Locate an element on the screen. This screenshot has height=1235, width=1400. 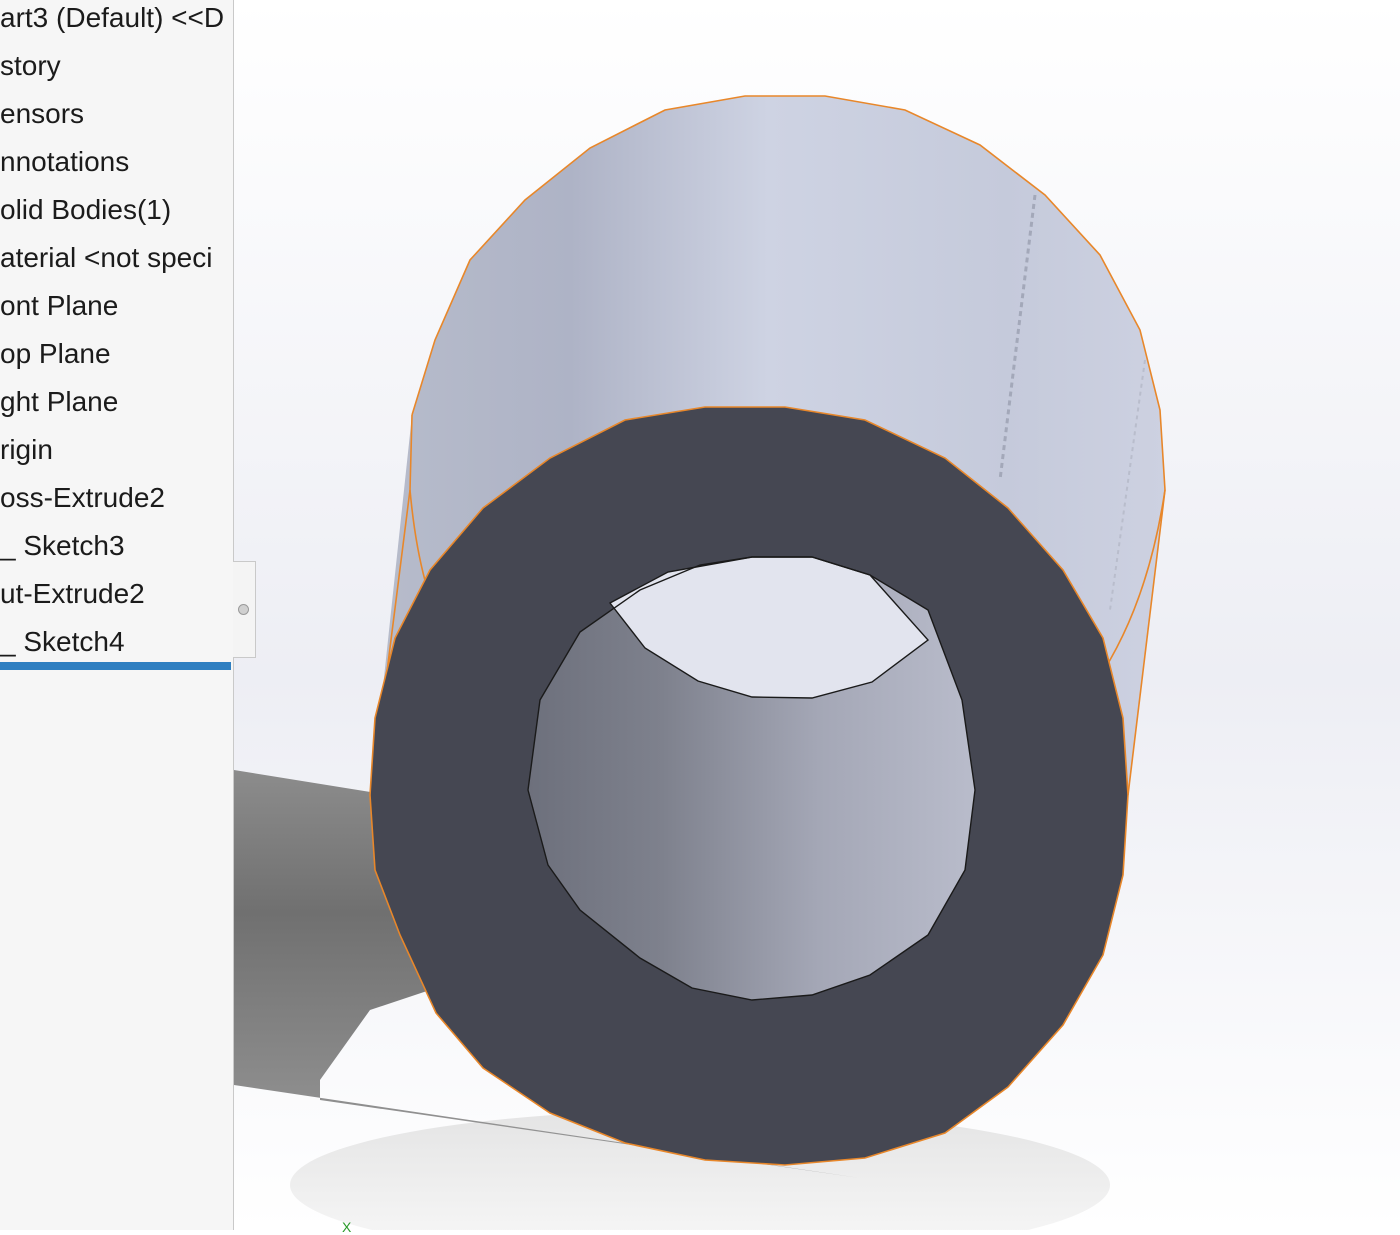
tree-item-label: story is located at coordinates (30, 65).